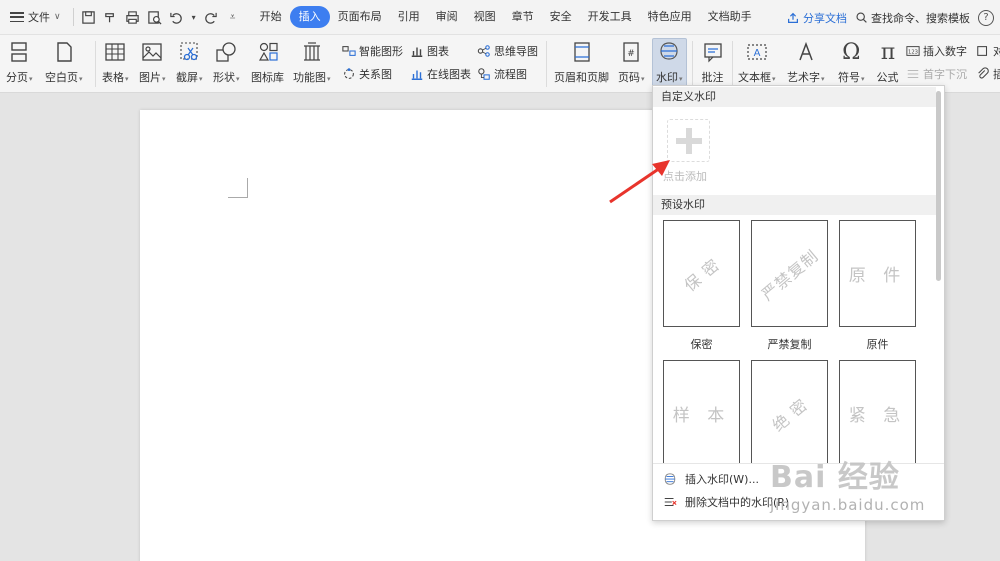  What do you see at coordinates (349, 73) in the screenshot?
I see `relation-chart-icon` at bounding box center [349, 73].